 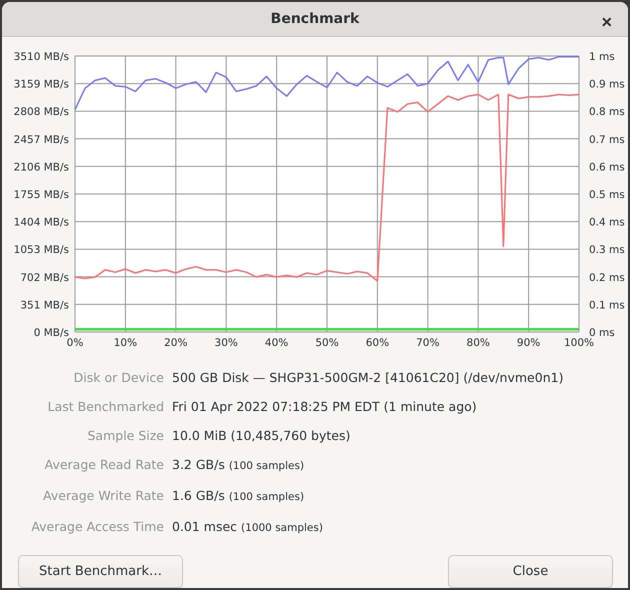 What do you see at coordinates (125, 436) in the screenshot?
I see `field-label: Sample Size` at bounding box center [125, 436].